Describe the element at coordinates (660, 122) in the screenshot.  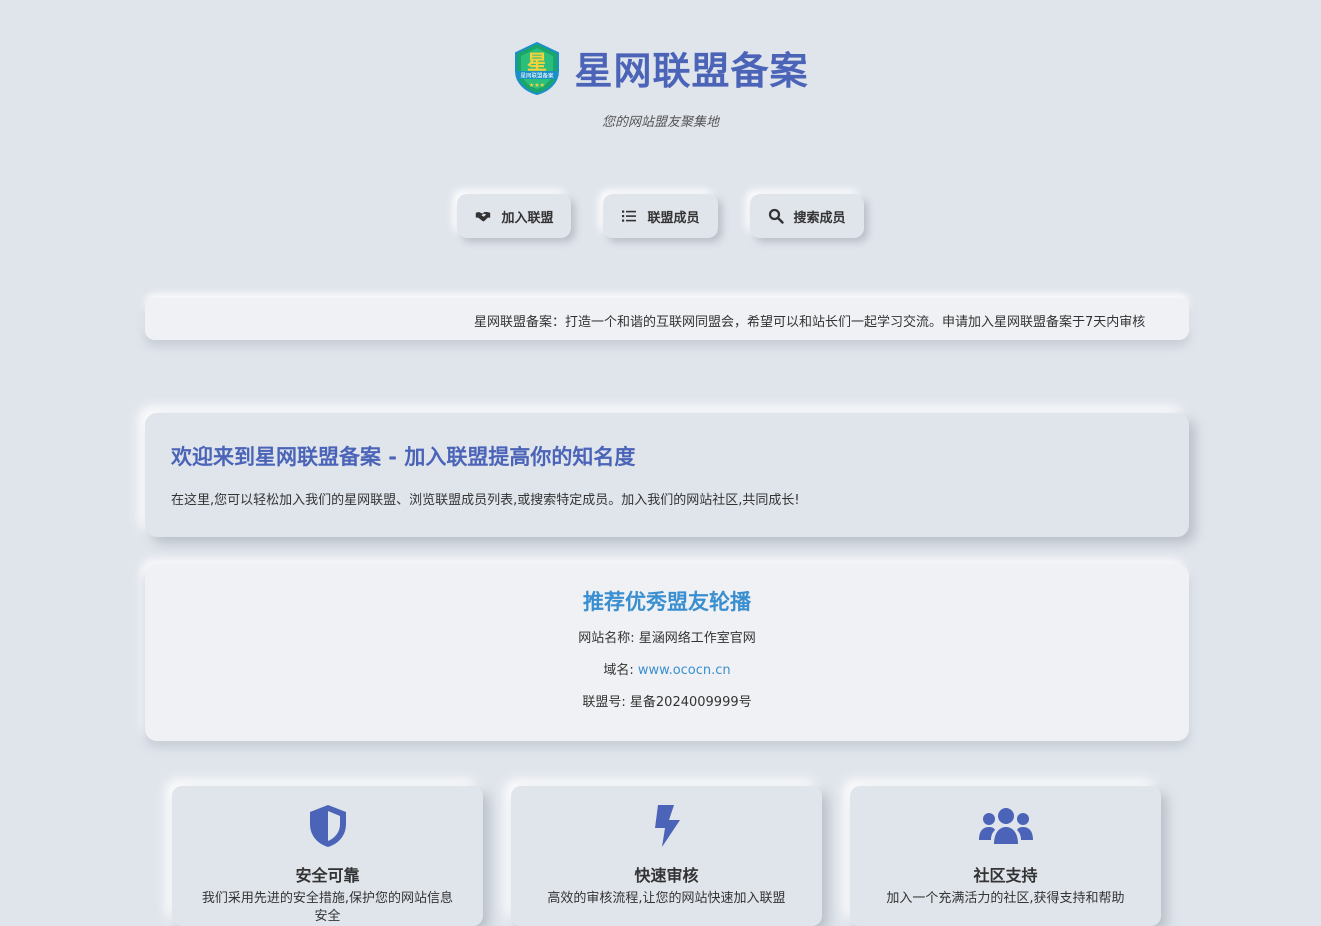
I see `tagline: 您的网站盟友聚集地` at that location.